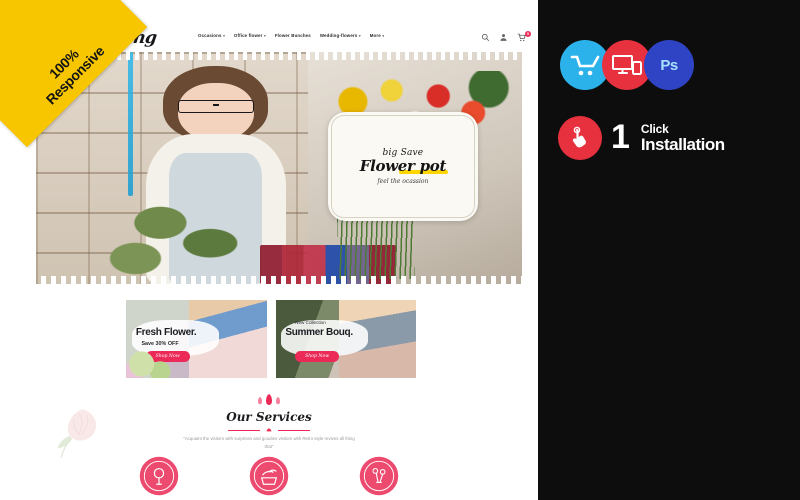 This screenshot has width=800, height=500. Describe the element at coordinates (345, 339) in the screenshot. I see `promo-banner-summer-bouquet: New Collection Summer Bouq. Shop Now` at that location.